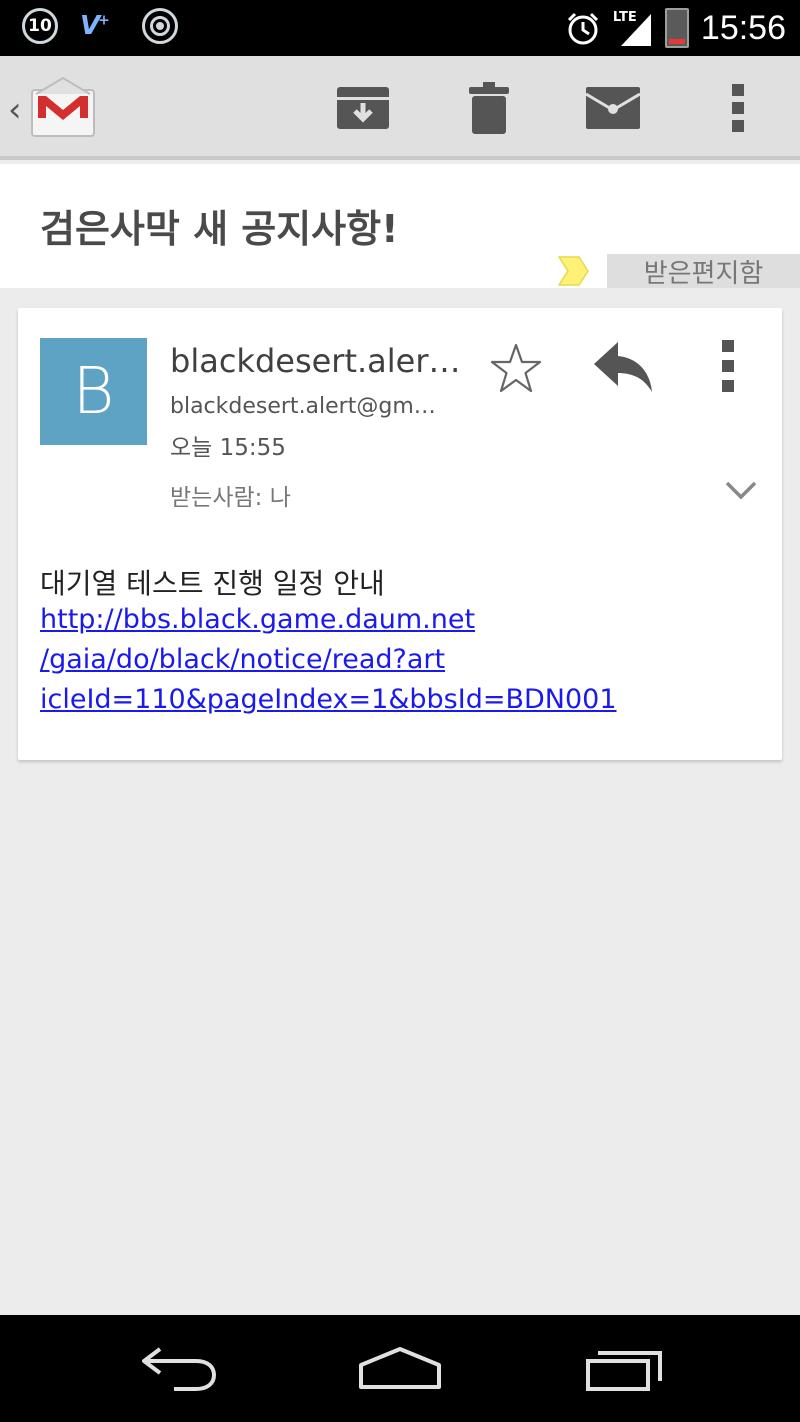  What do you see at coordinates (573, 271) in the screenshot?
I see `importance-marker-icon` at bounding box center [573, 271].